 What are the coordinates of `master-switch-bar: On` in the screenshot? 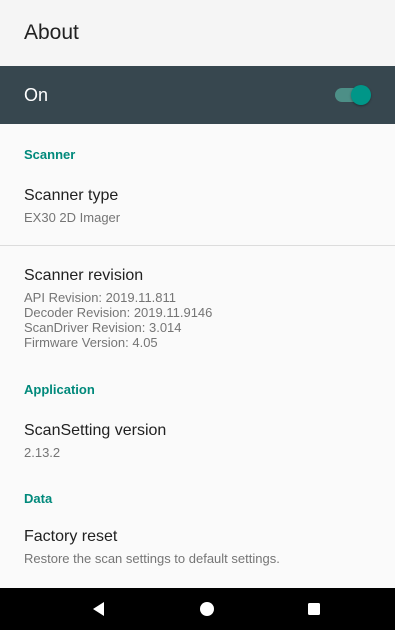 It's located at (197, 95).